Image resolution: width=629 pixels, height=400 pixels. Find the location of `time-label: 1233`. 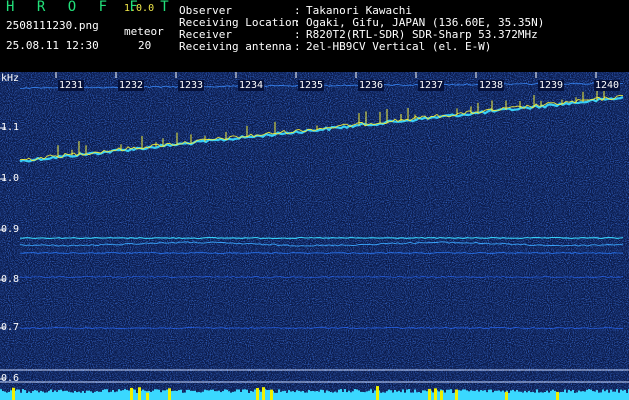

time-label: 1233 is located at coordinates (191, 85).